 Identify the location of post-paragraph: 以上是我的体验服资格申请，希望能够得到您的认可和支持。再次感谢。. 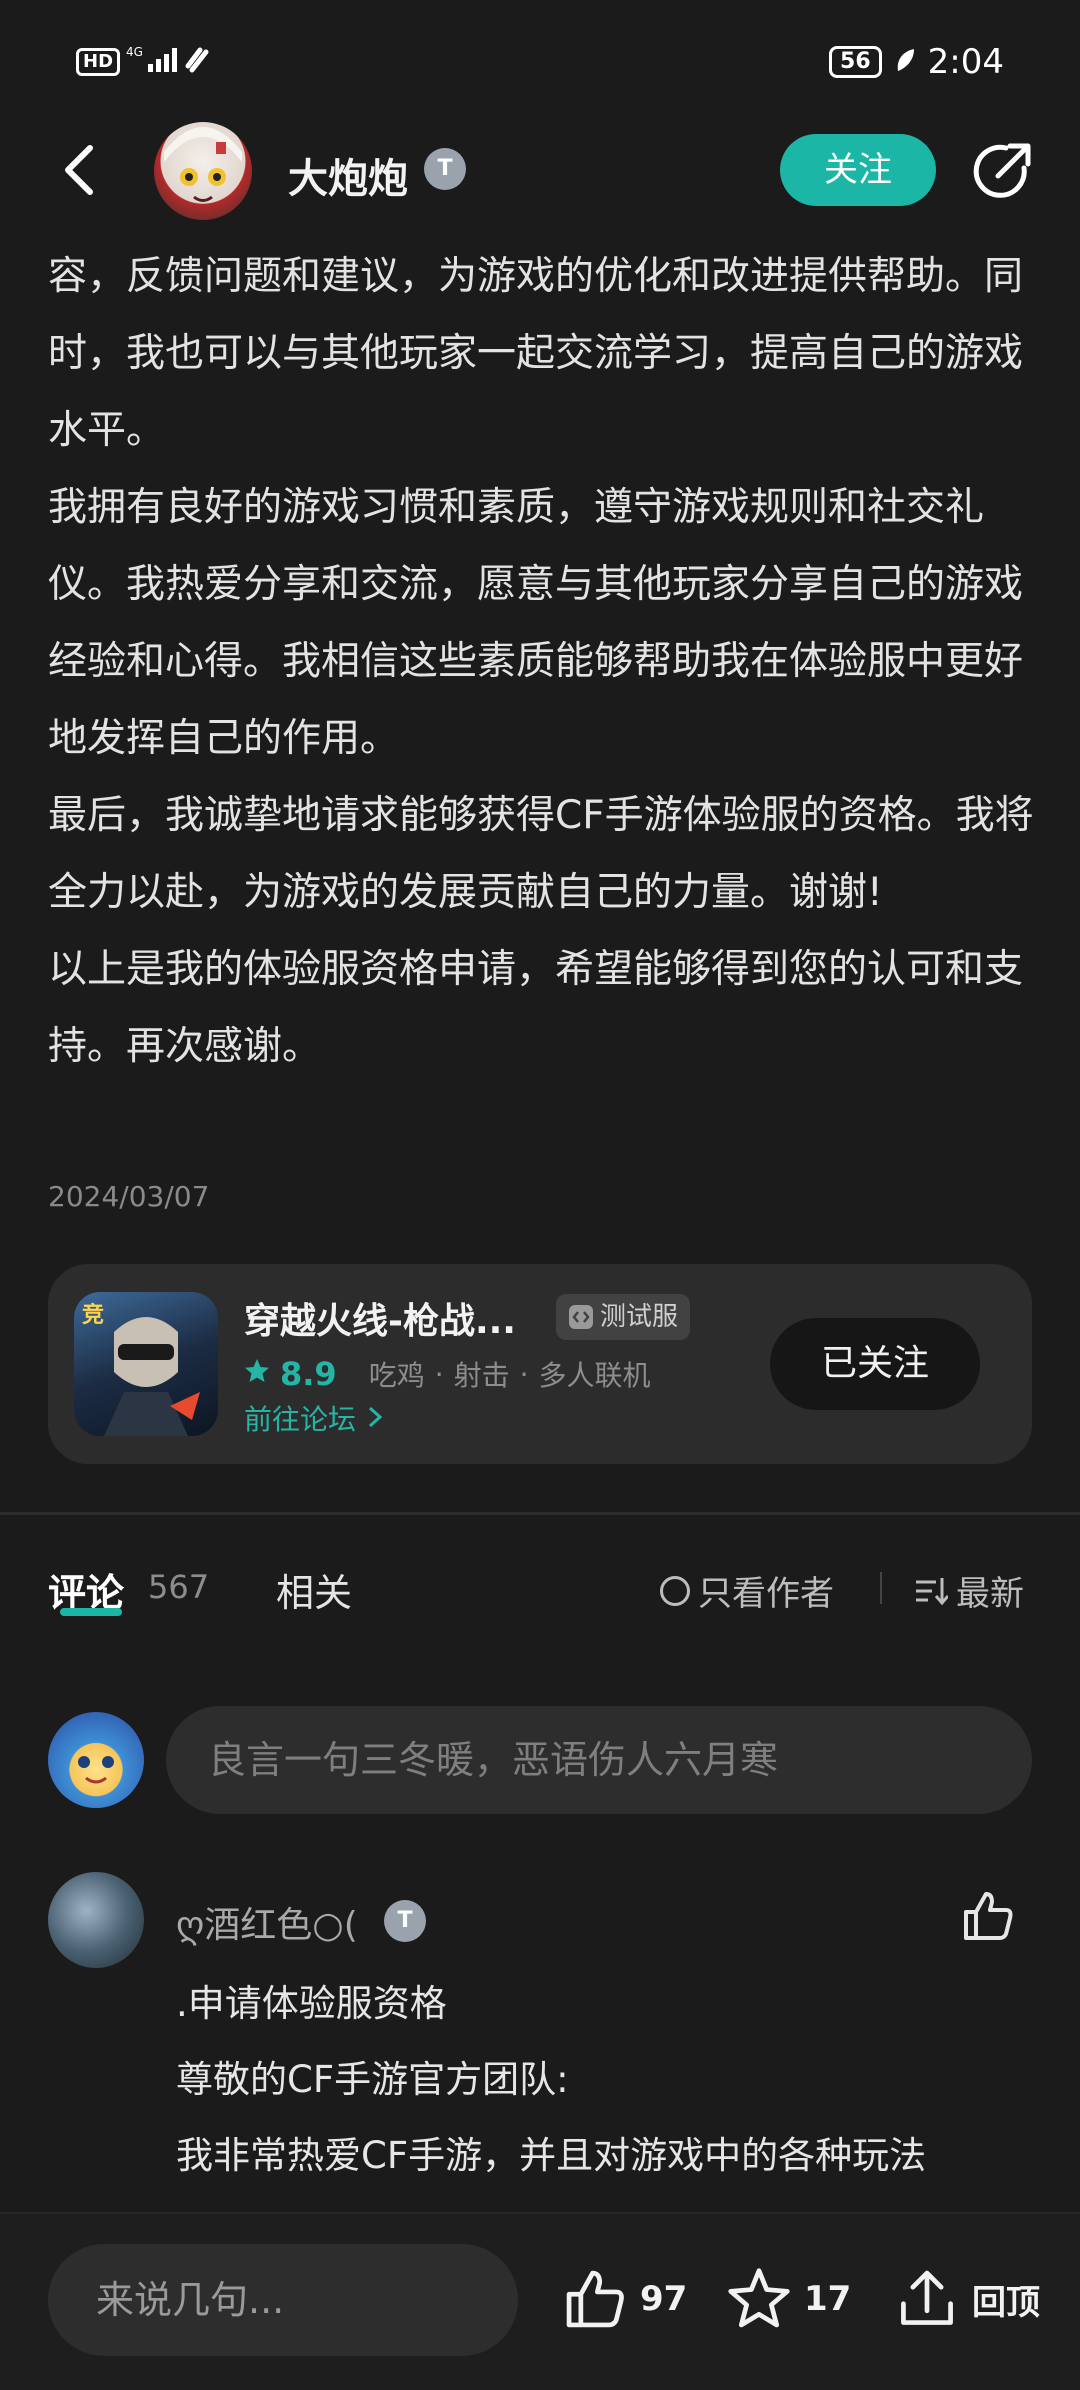
(536, 1008).